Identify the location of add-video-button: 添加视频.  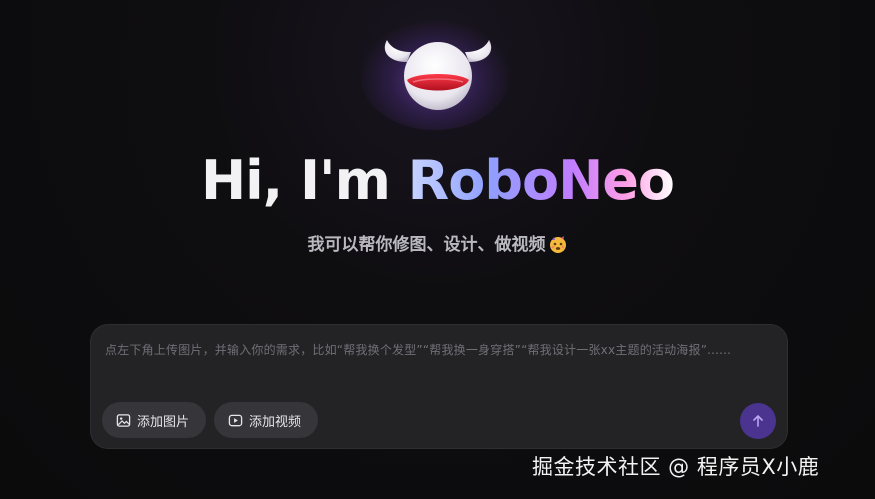
(266, 420).